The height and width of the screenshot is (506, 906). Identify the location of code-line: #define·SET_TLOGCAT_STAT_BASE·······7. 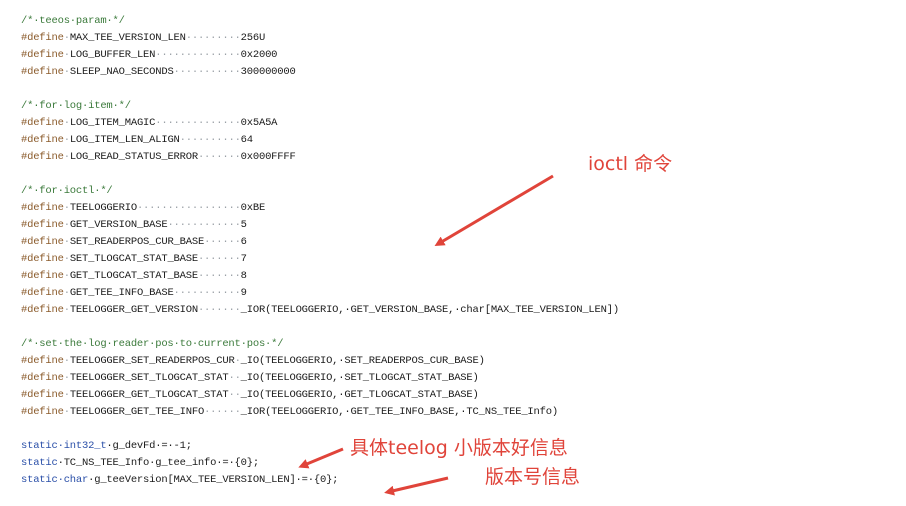
(134, 259).